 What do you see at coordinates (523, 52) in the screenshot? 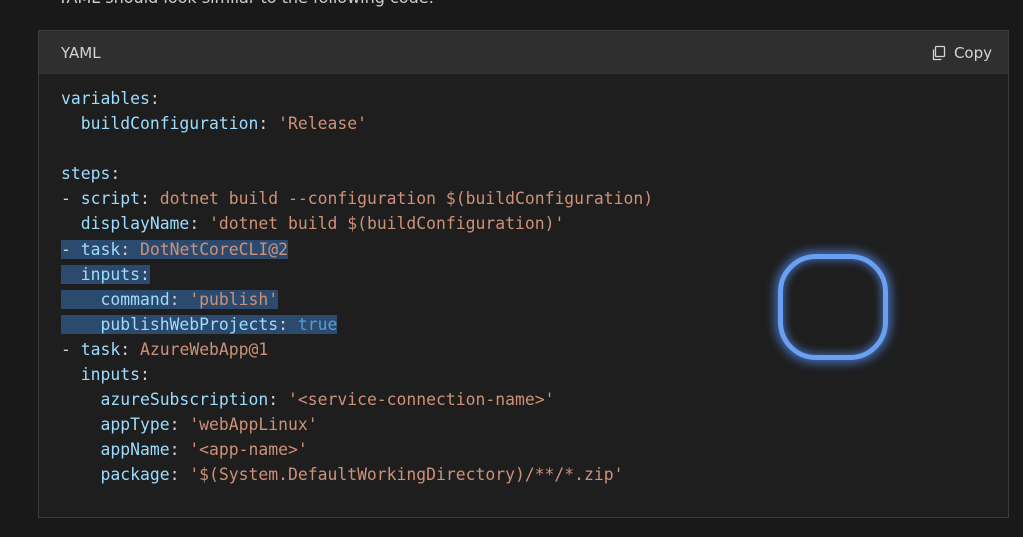
I see `code-block-header: YAML Copy` at bounding box center [523, 52].